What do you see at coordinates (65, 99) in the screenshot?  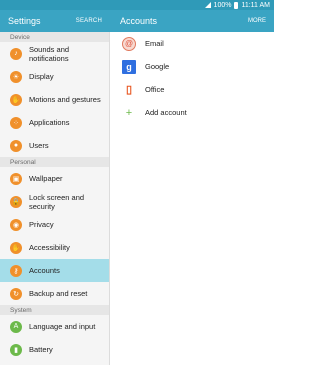 I see `sidebar-item-label: Motions and gestures` at bounding box center [65, 99].